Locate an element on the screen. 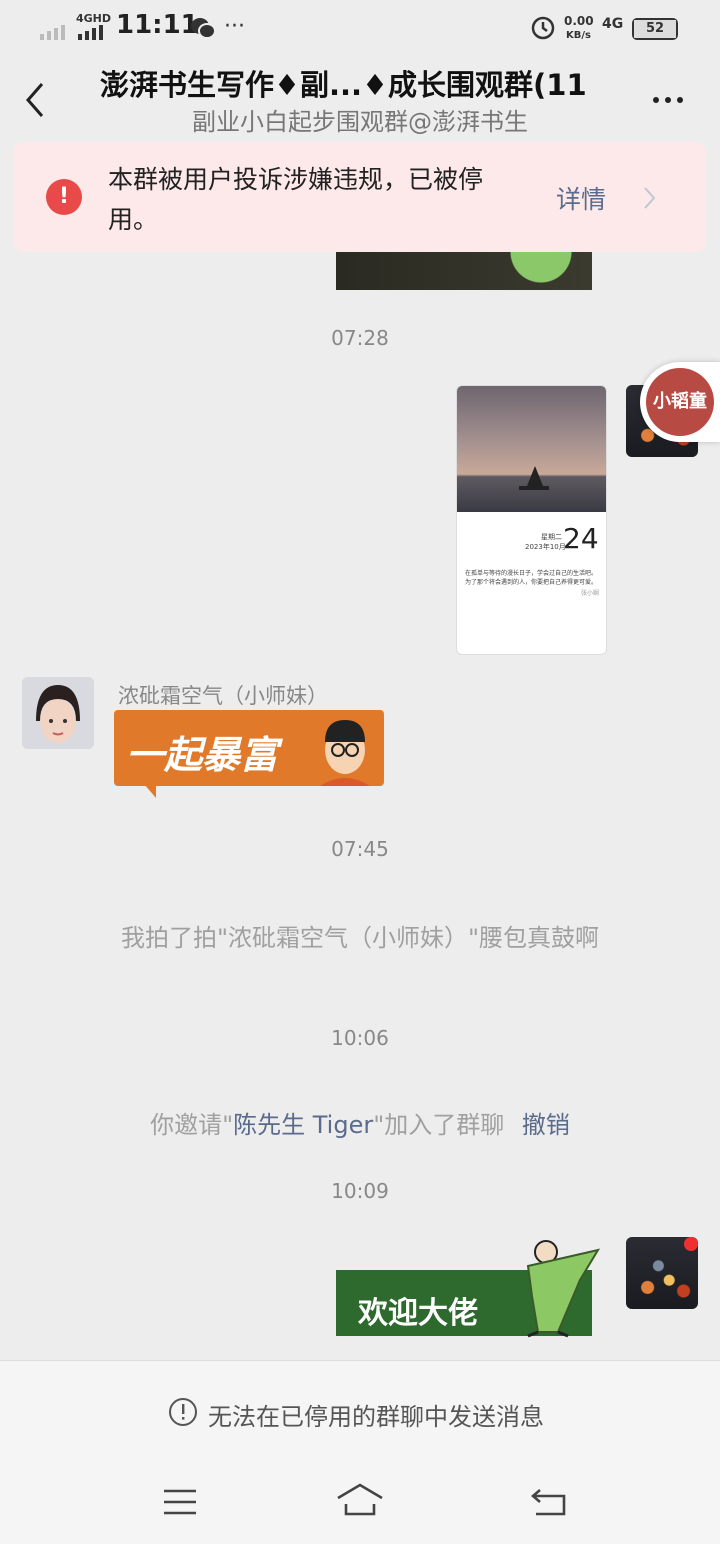  timestamp: 10:09 is located at coordinates (360, 1191).